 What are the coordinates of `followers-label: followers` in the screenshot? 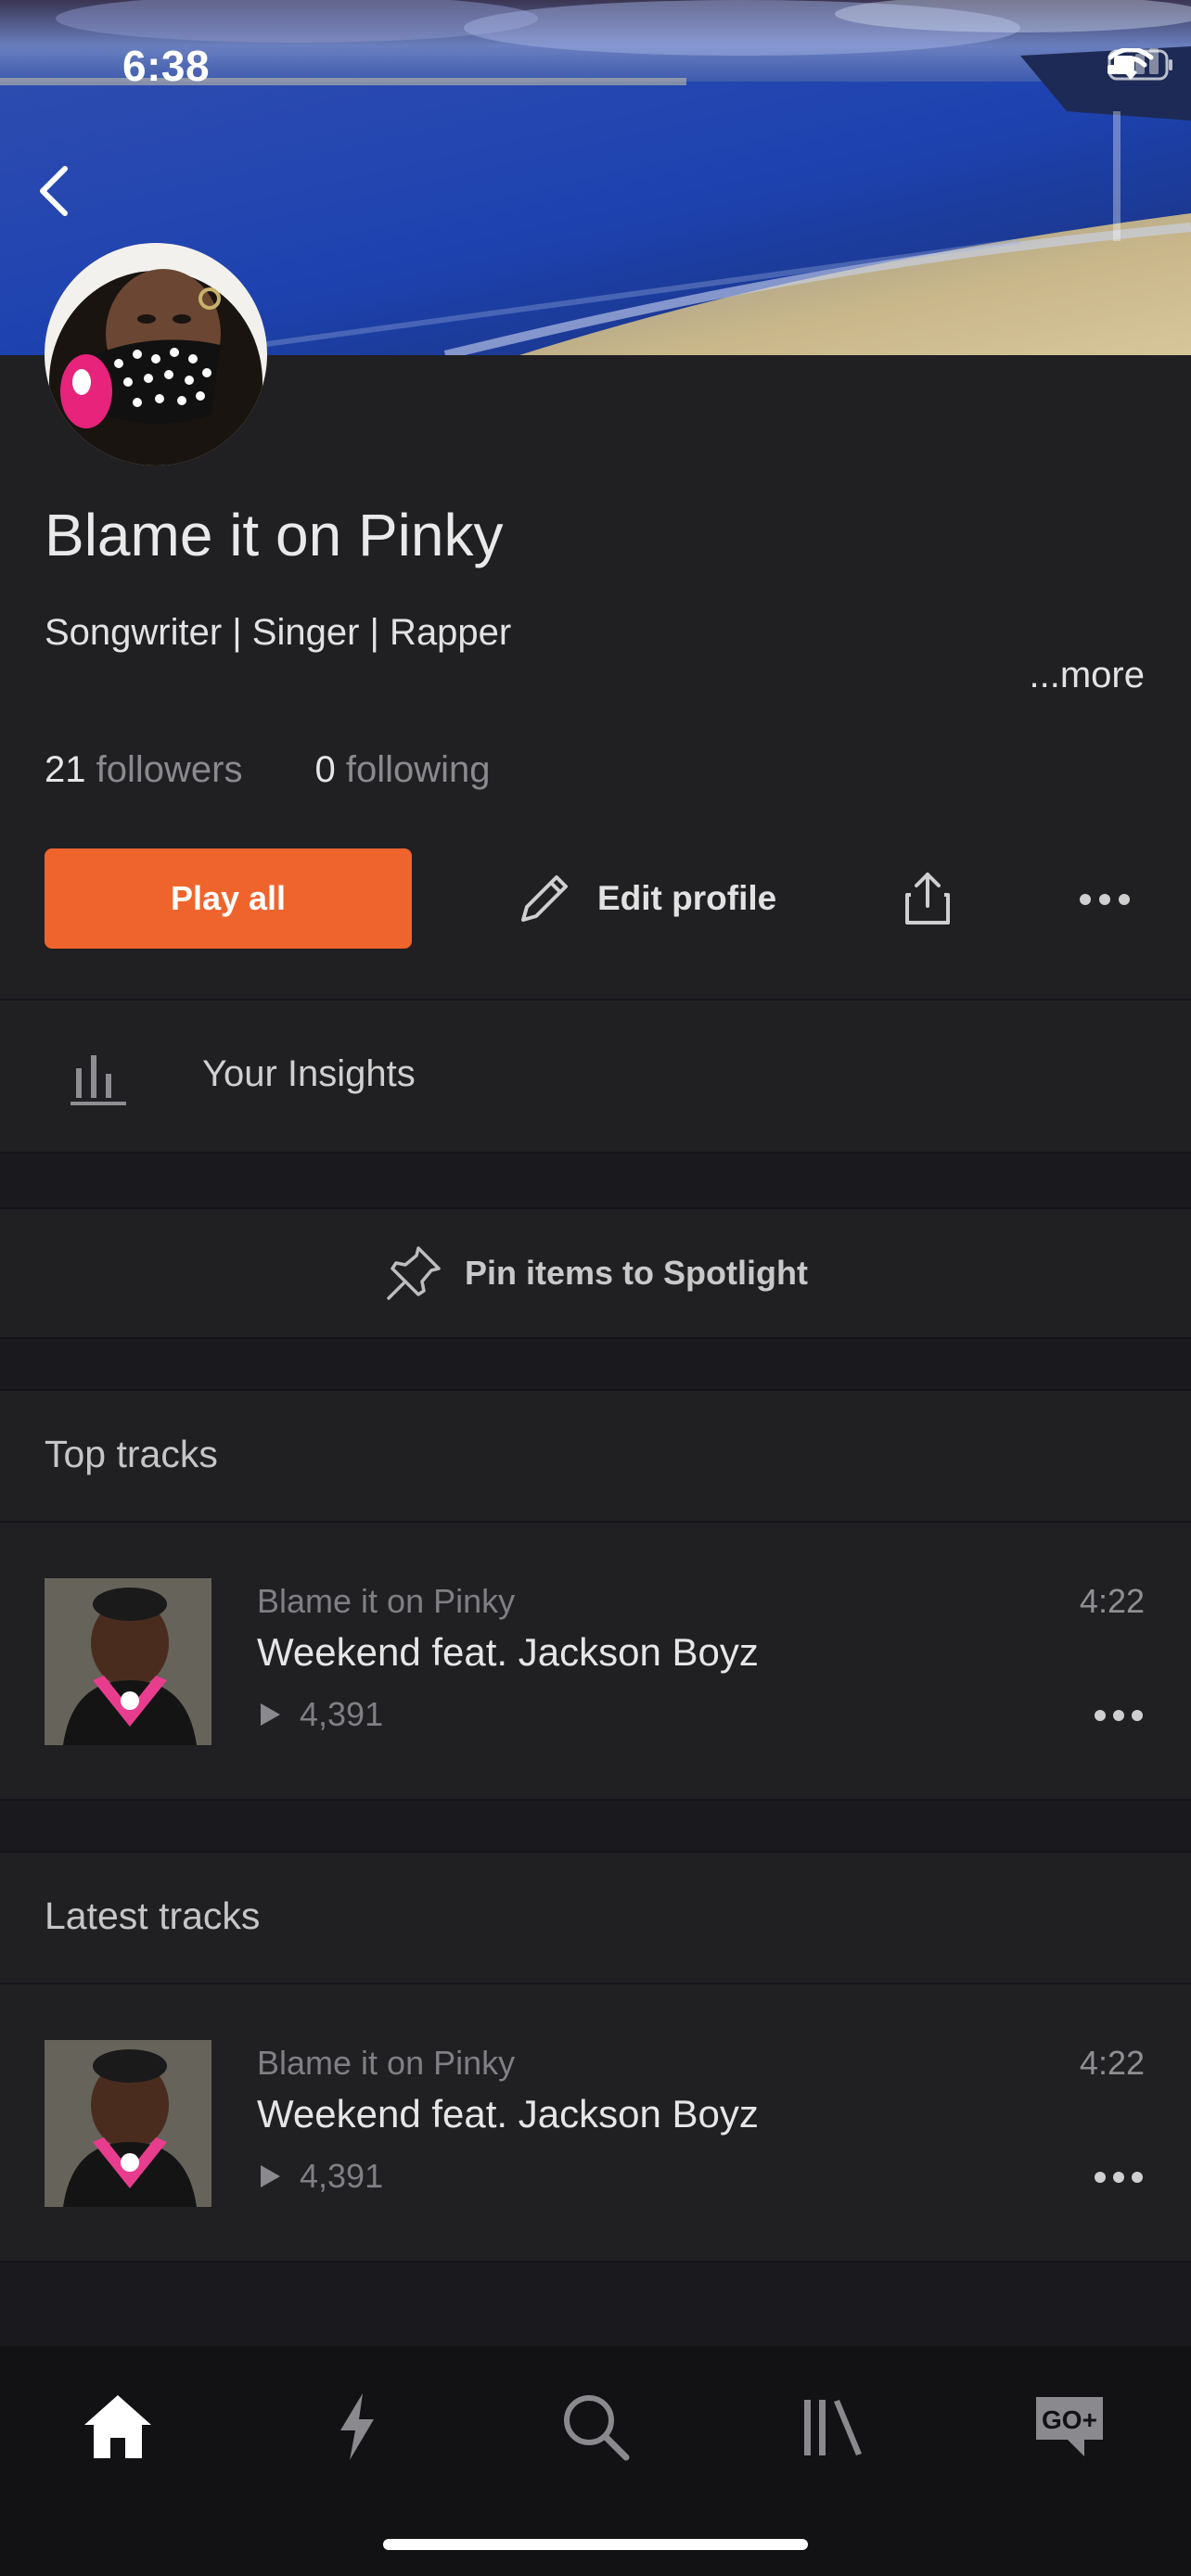 It's located at (169, 769).